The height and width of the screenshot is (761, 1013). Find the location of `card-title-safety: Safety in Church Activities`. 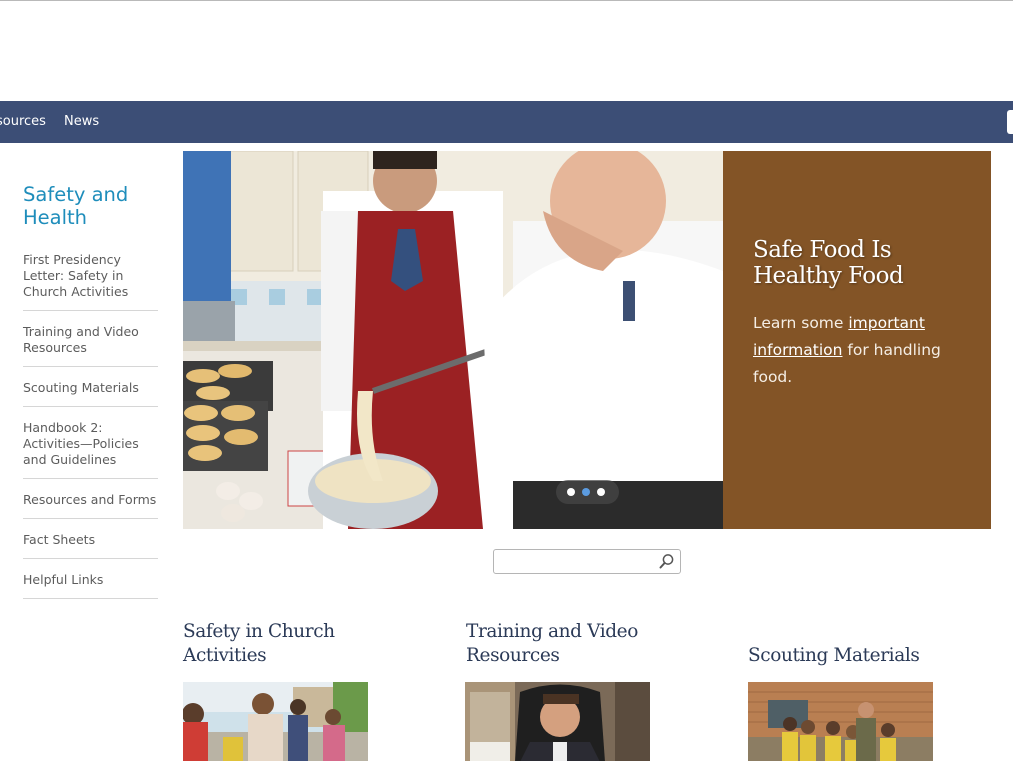

card-title-safety: Safety in Church Activities is located at coordinates (293, 644).